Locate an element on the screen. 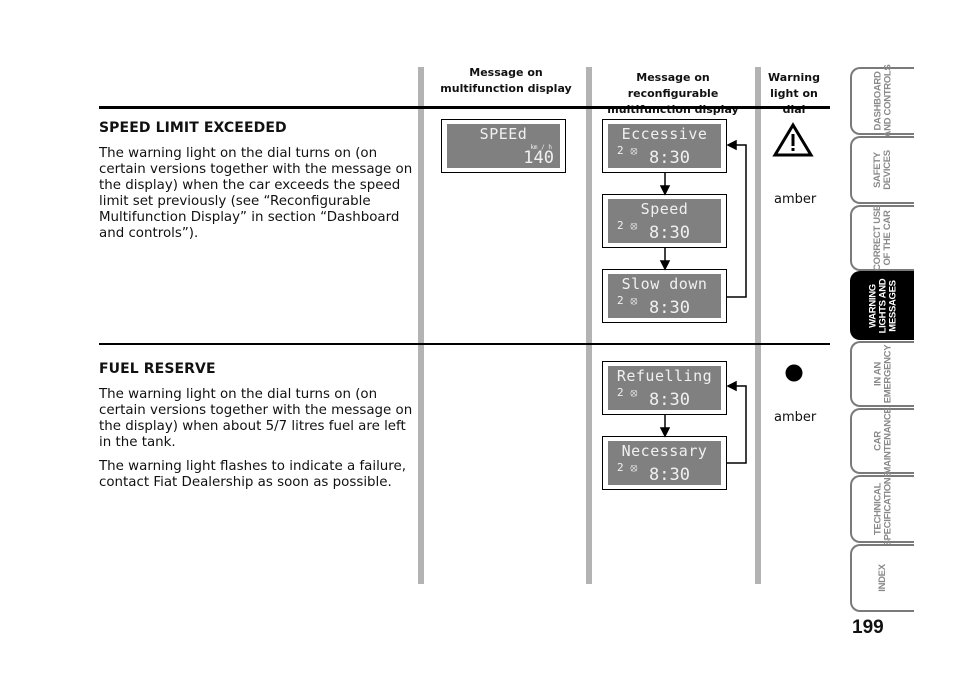 Image resolution: width=954 pixels, height=698 pixels. side-tab-warning-lights-and-messages: WARNING LIGHTS AND MESSAGES is located at coordinates (882, 305).